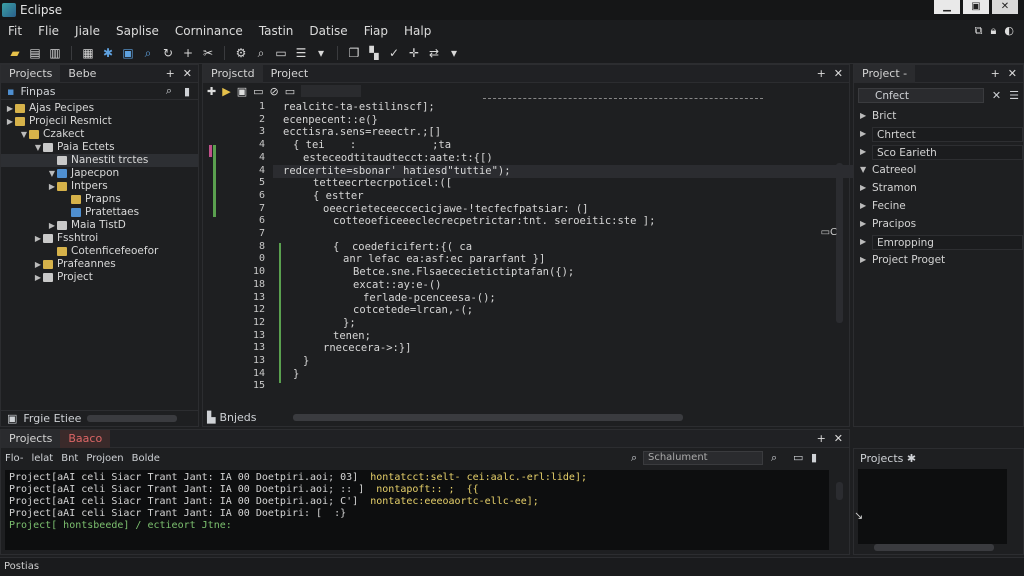 Image resolution: width=1024 pixels, height=576 pixels. I want to click on copy-icon: ▤, so click(35, 53).